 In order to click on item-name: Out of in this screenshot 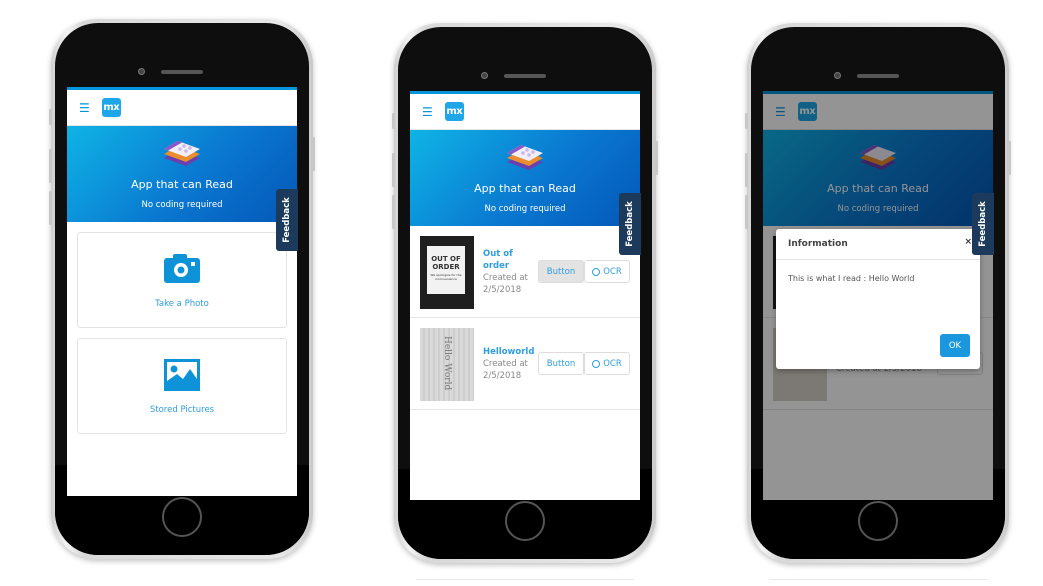, I will do `click(505, 254)`.